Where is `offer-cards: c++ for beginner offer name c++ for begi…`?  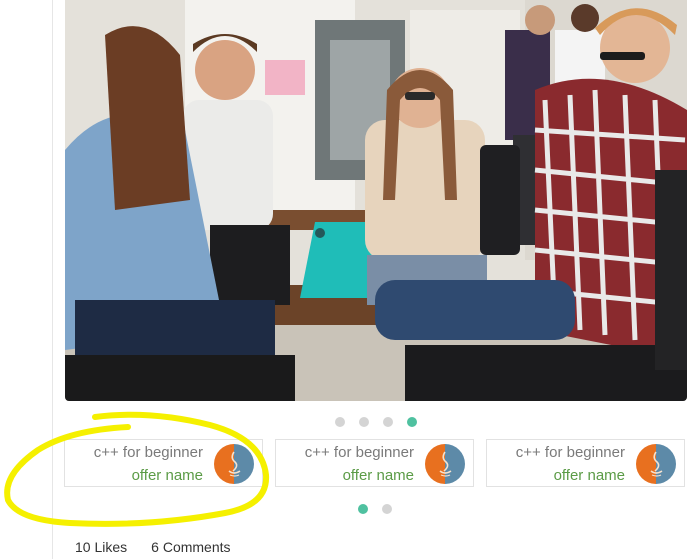 offer-cards: c++ for beginner offer name c++ for begi… is located at coordinates (376, 464).